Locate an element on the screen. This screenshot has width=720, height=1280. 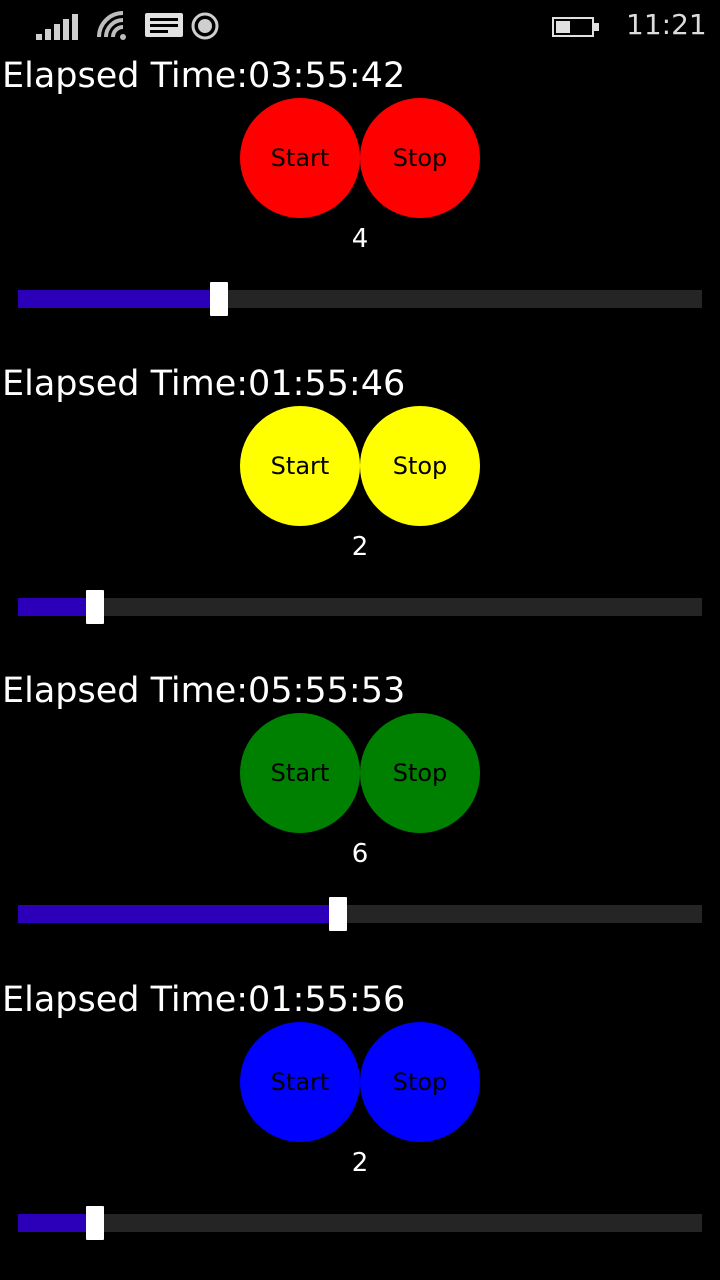
elapsed-time-label: Elapsed Time:01:55:56 is located at coordinates (204, 1000).